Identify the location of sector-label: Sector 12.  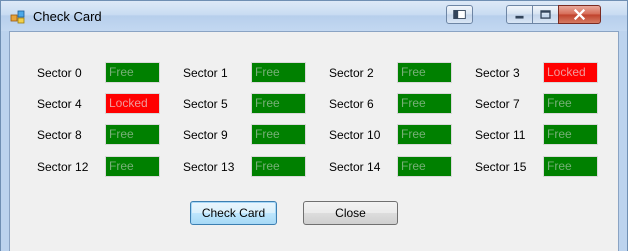
(63, 167).